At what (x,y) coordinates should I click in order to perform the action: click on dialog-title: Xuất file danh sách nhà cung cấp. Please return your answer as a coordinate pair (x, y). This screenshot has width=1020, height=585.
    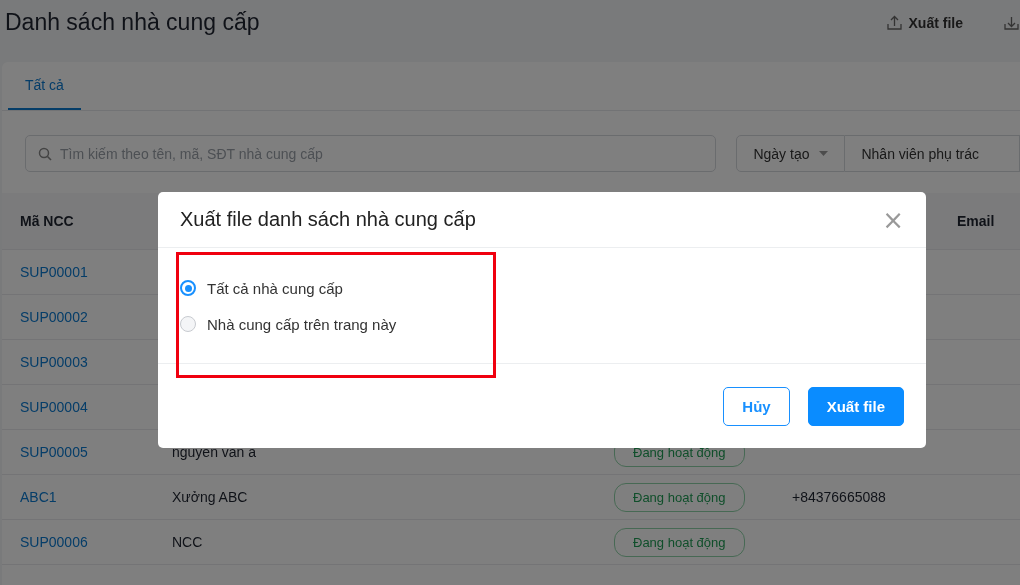
    Looking at the image, I should click on (328, 219).